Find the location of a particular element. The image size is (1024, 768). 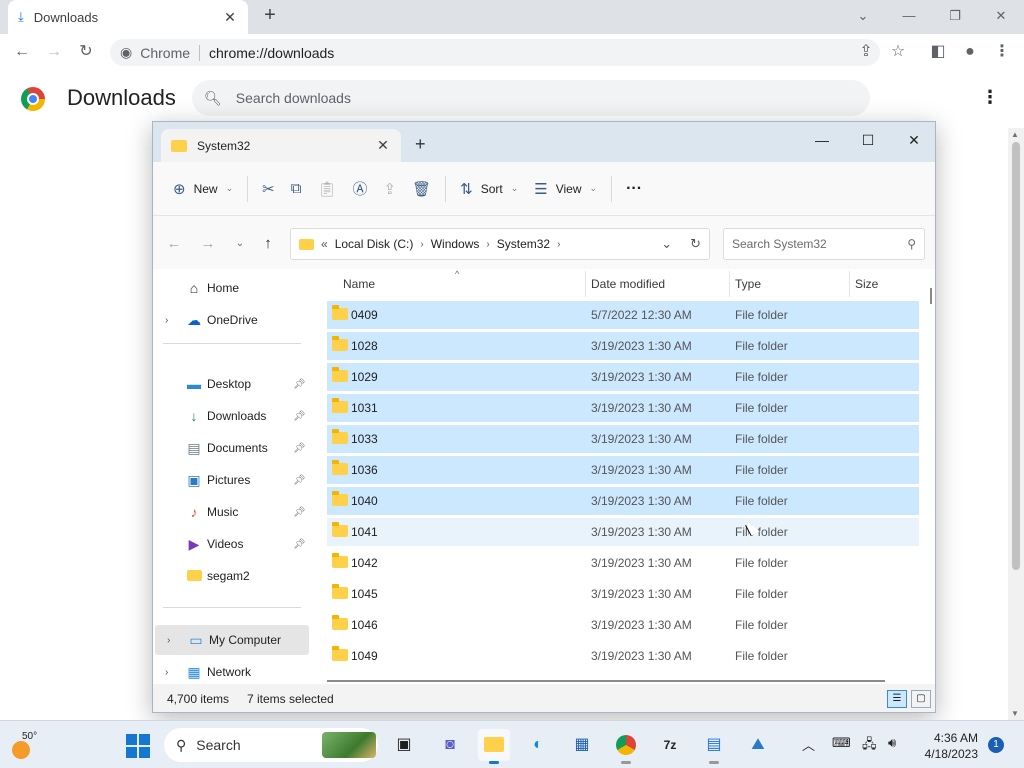

share-icon: ⇪ is located at coordinates (866, 52).